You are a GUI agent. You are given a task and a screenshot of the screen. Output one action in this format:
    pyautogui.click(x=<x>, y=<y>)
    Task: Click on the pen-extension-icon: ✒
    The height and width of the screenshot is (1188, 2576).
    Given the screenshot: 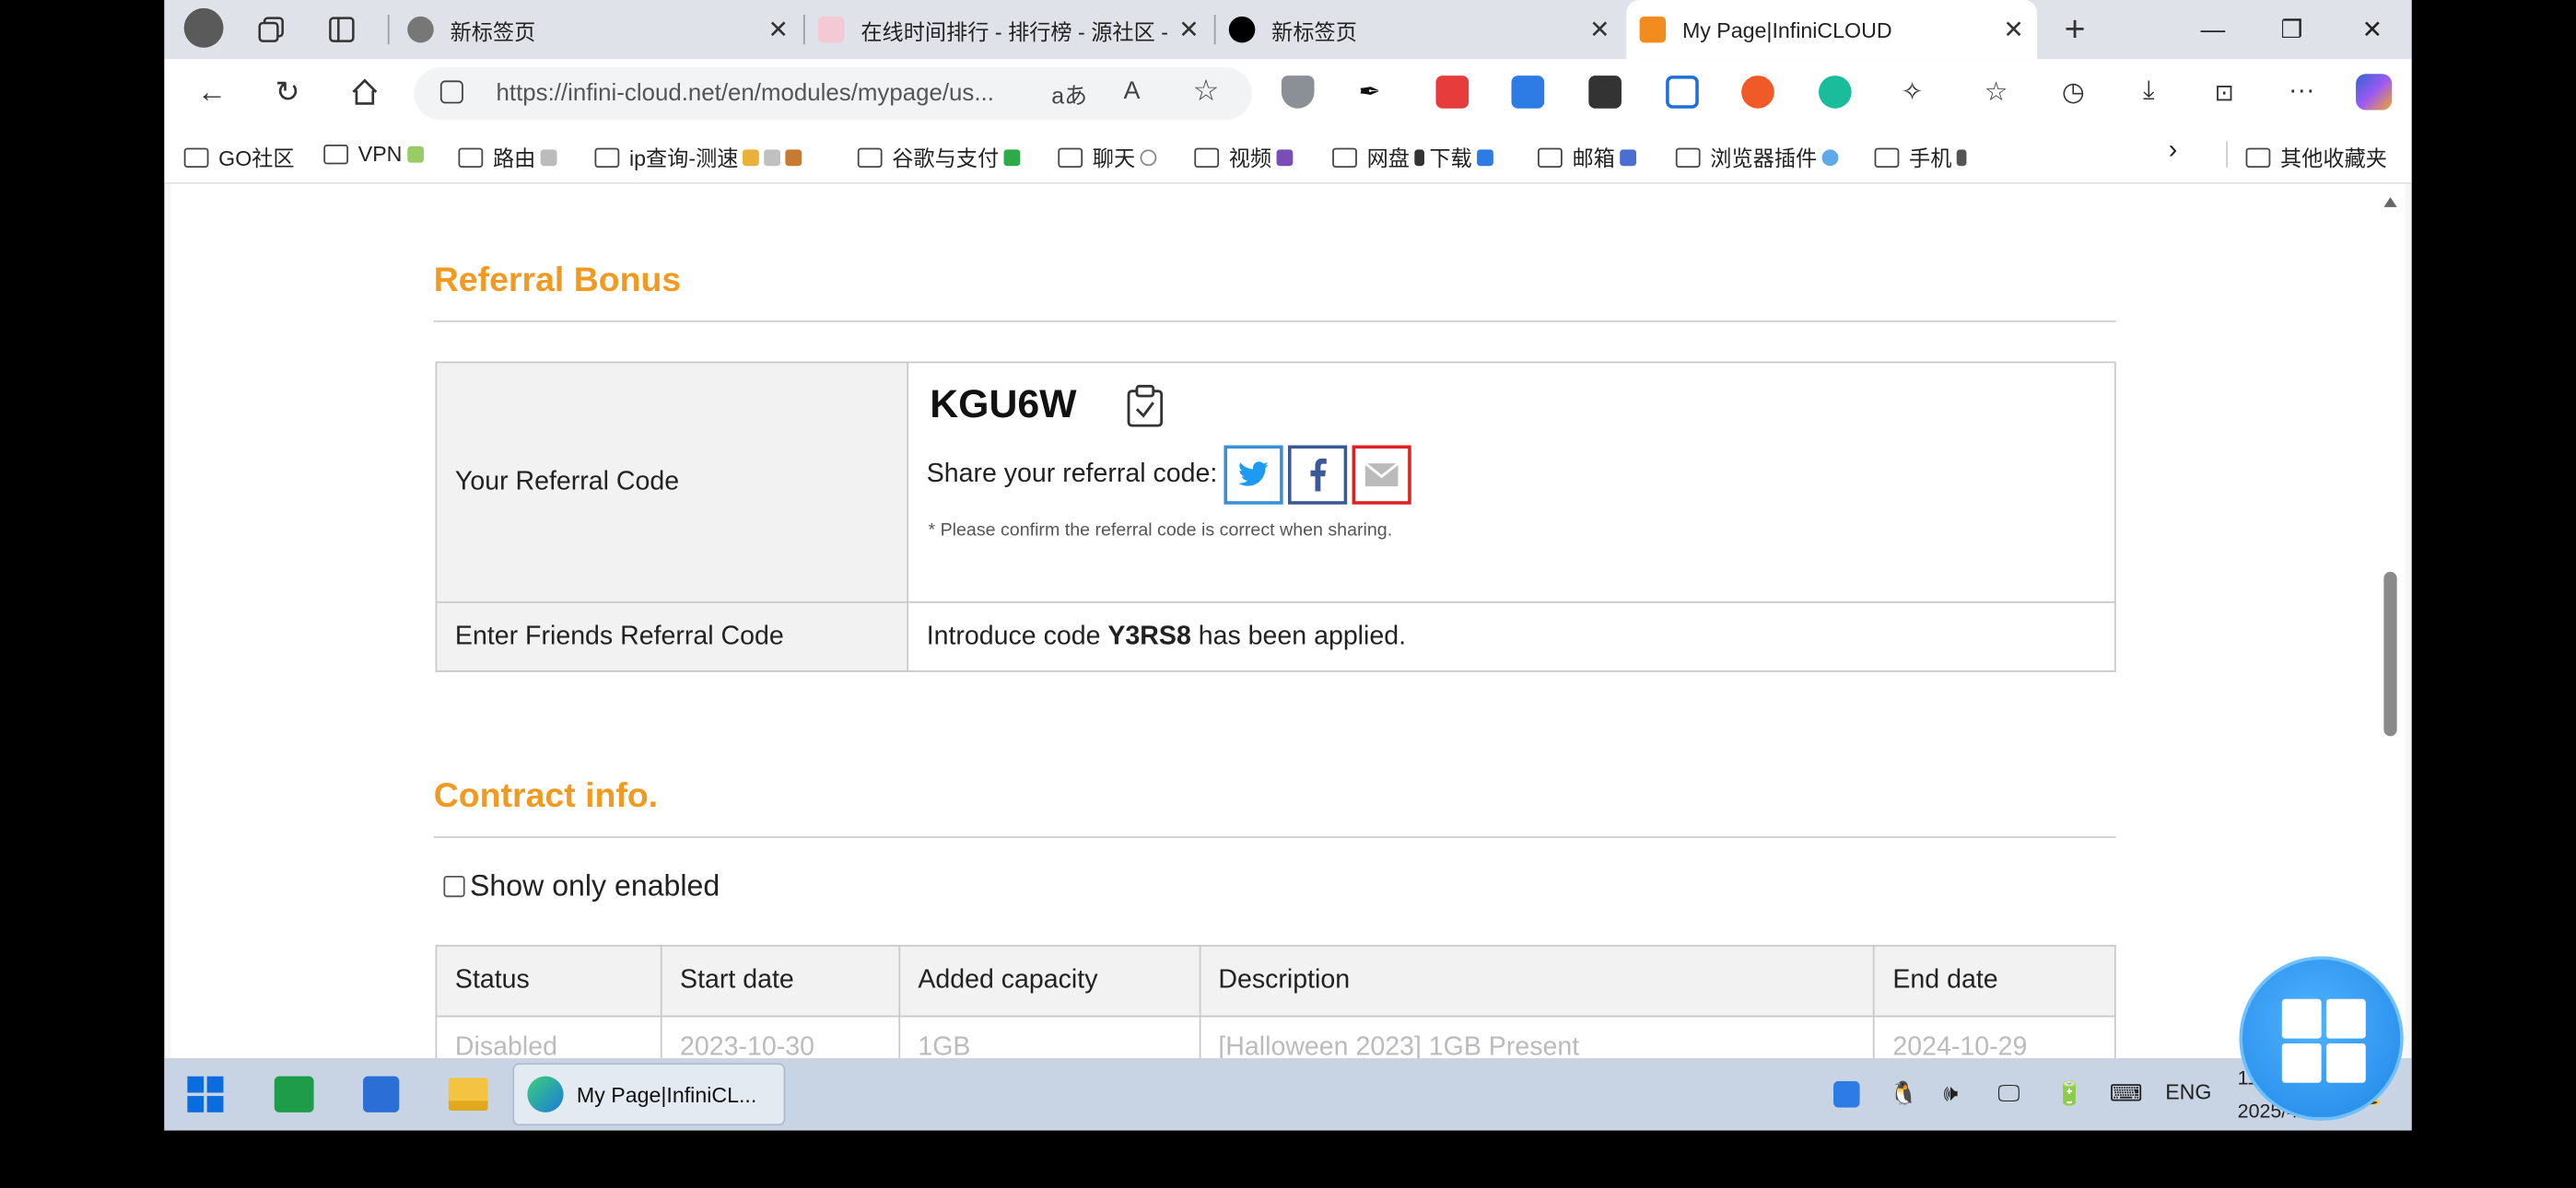 What is the action you would take?
    pyautogui.click(x=1375, y=92)
    